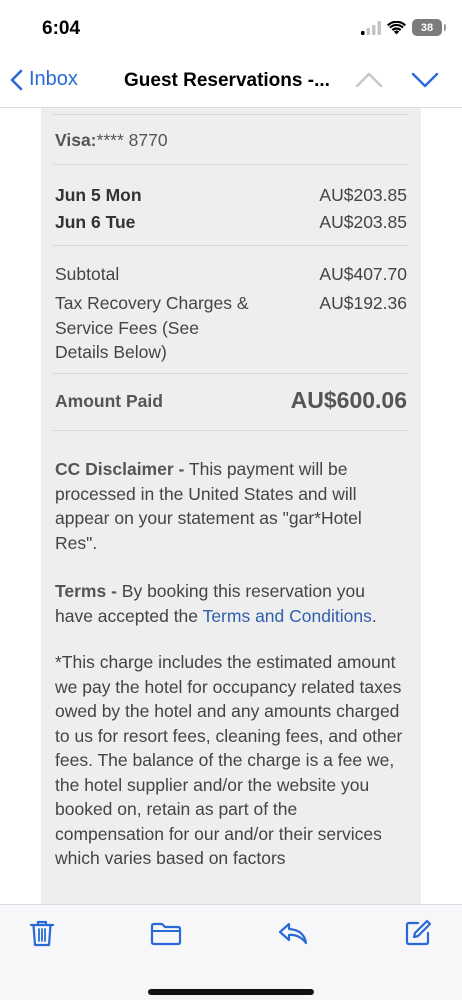 This screenshot has height=1000, width=462. What do you see at coordinates (287, 616) in the screenshot?
I see `terms-and-conditions-link: Terms and Conditions` at bounding box center [287, 616].